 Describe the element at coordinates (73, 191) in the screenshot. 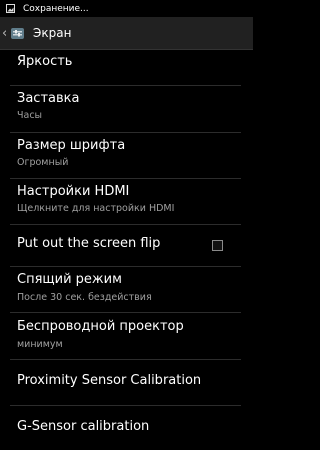

I see `setting-hdmi-title: Настройки HDMI` at that location.